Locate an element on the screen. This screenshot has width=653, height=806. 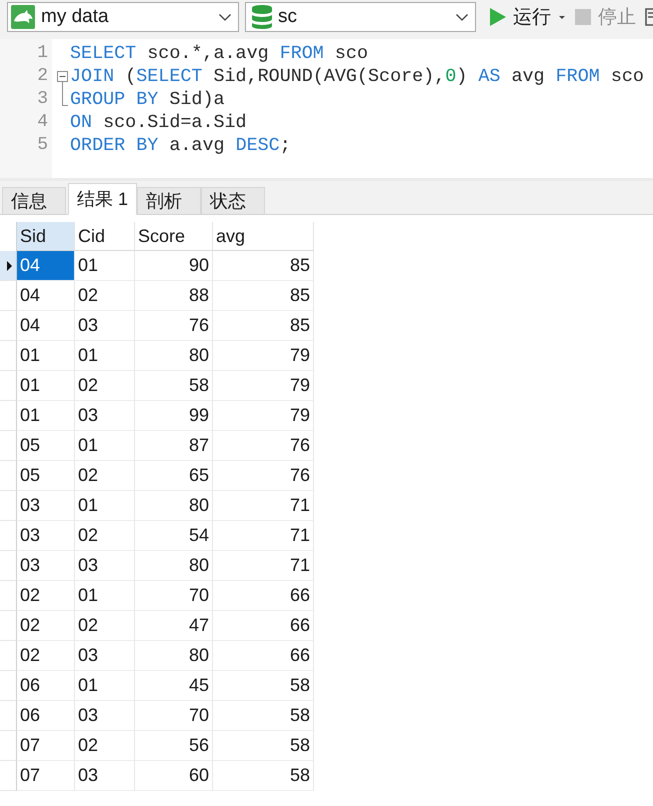
code-line: GROUP BY Sid)a is located at coordinates (147, 99).